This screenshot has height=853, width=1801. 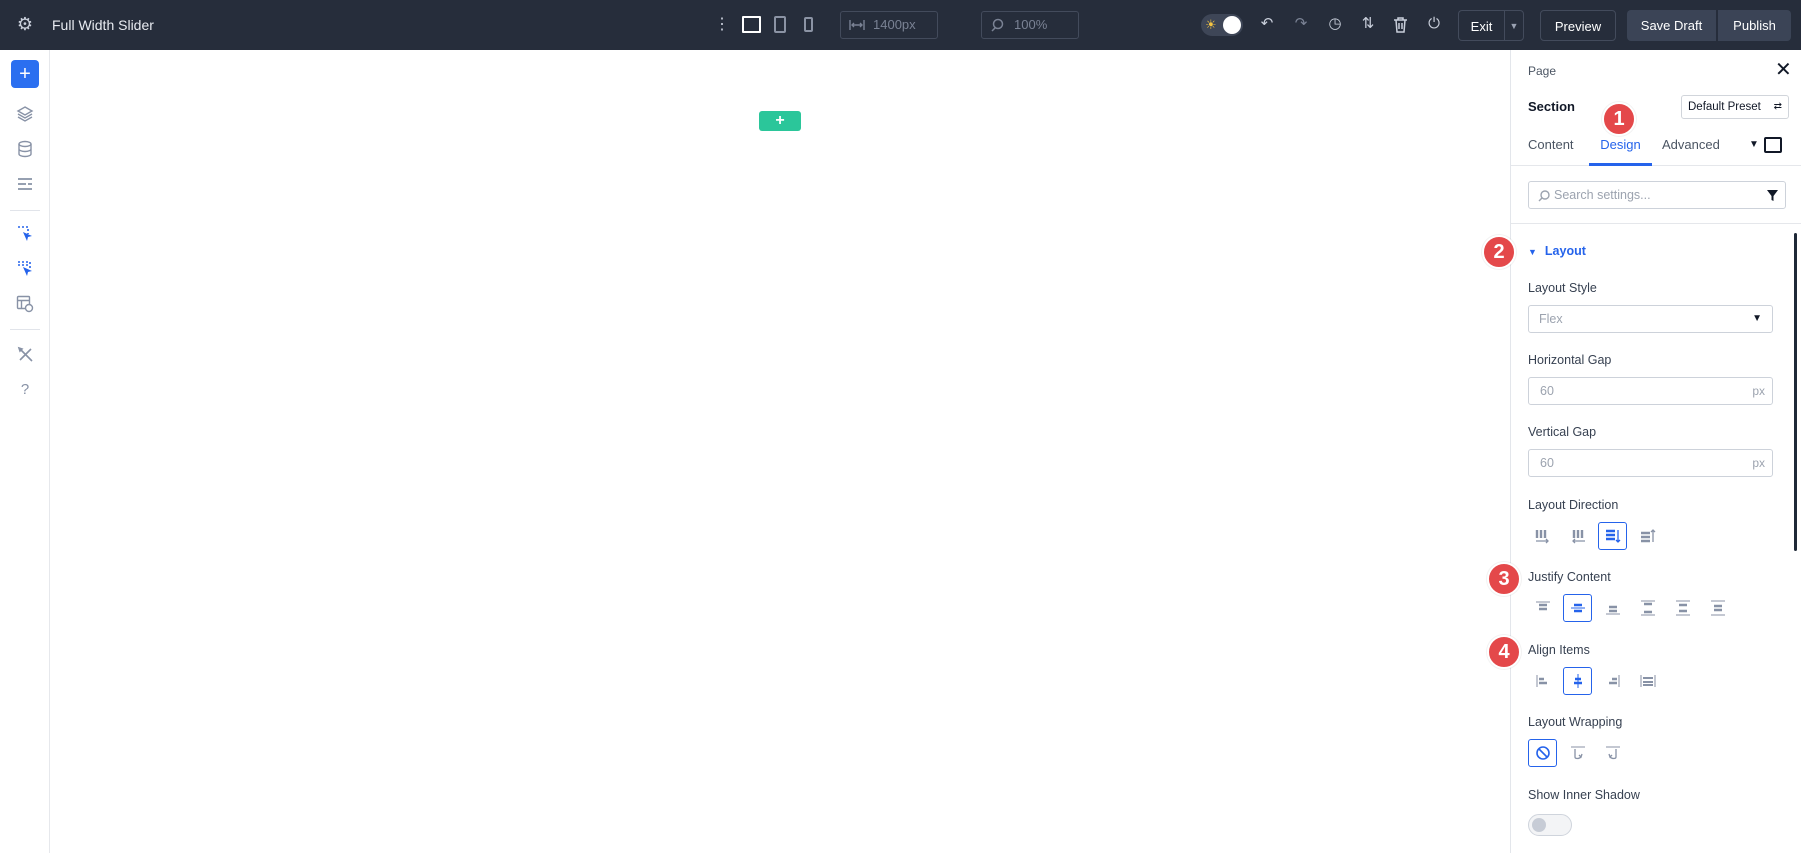 I want to click on wrap-icon, so click(x=1577, y=753).